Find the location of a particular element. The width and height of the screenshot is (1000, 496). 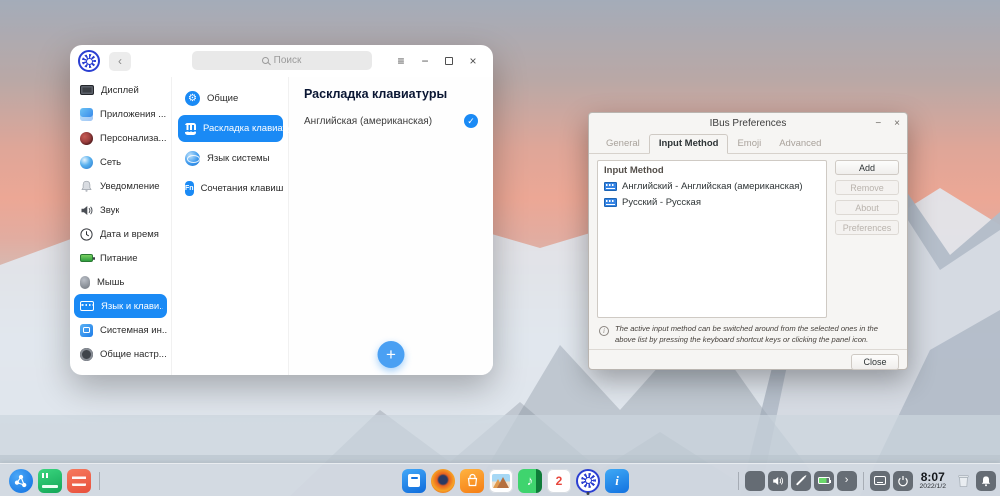

pen-tablet-icon is located at coordinates (800, 480).